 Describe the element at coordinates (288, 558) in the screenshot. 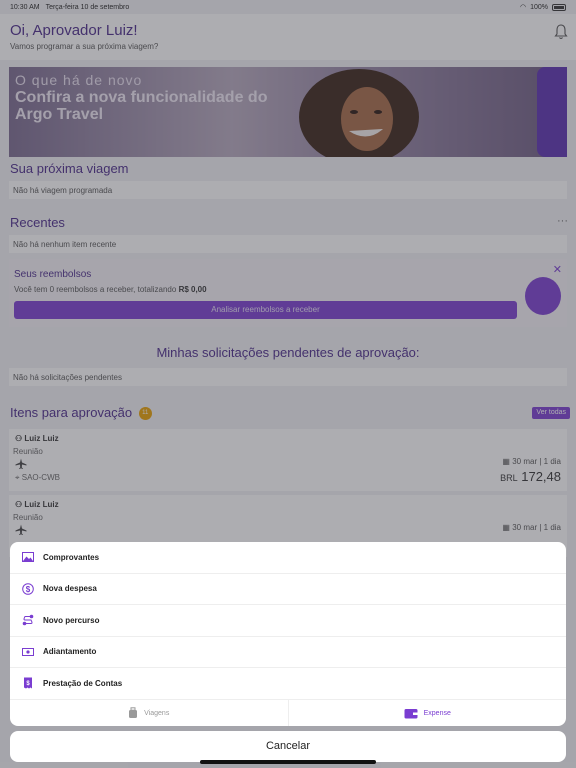

I see `action-comprovantes: Comprovantes` at that location.